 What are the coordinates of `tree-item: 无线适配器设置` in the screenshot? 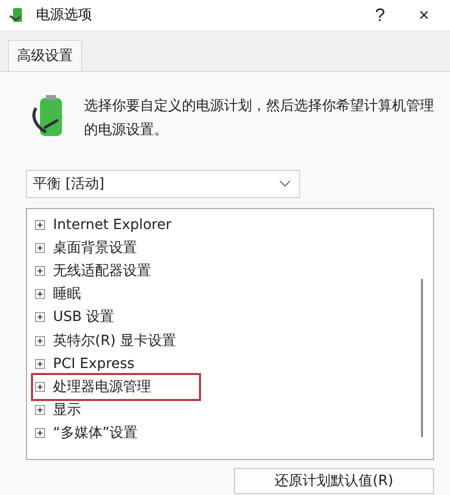 It's located at (102, 271).